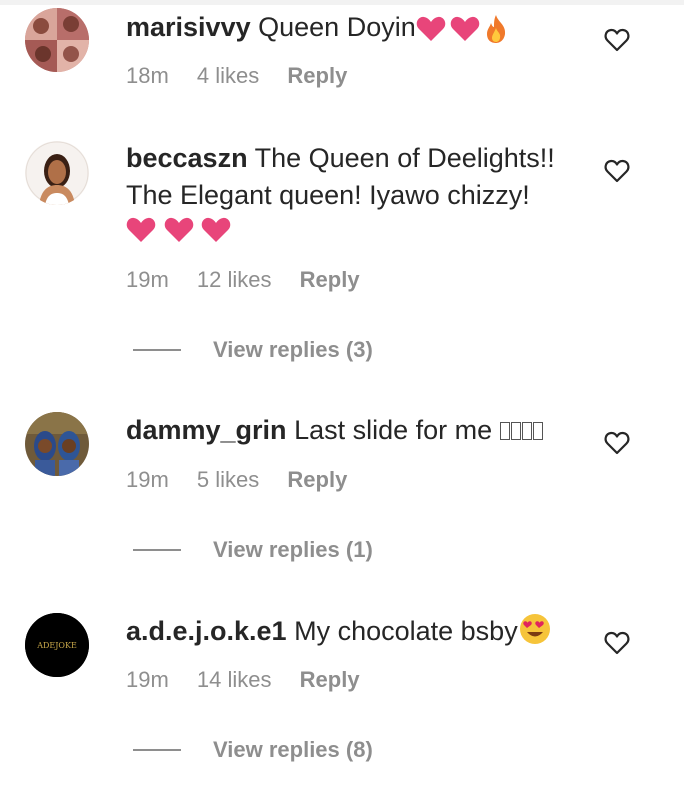  Describe the element at coordinates (293, 750) in the screenshot. I see `view-replies-label: View replies (8)` at that location.